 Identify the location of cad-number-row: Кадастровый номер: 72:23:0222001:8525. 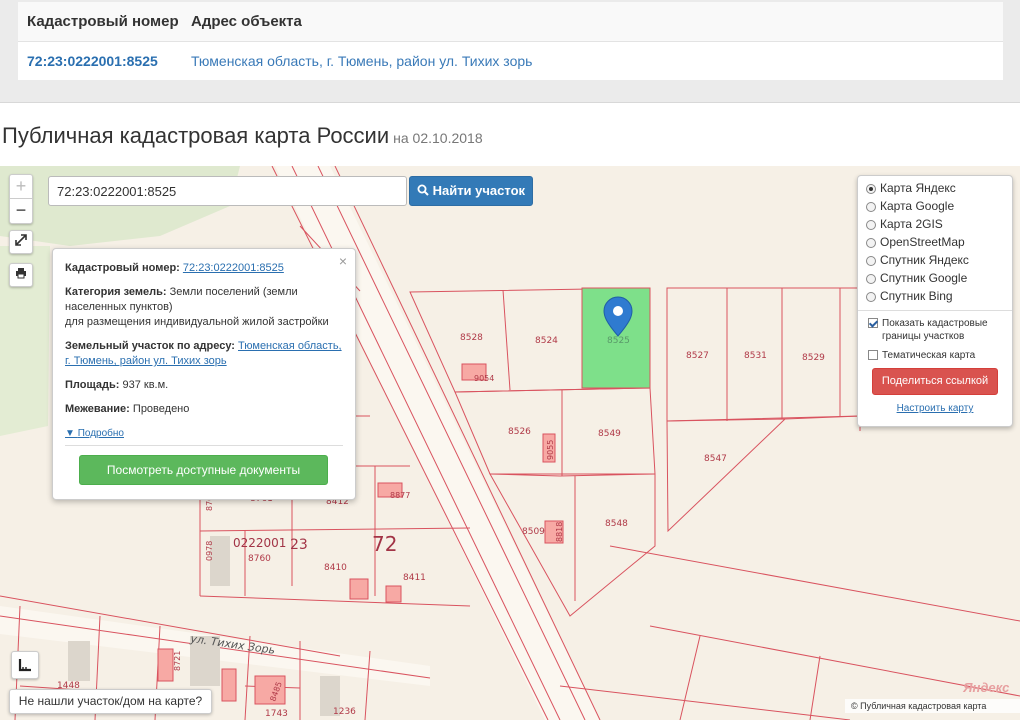
(204, 268).